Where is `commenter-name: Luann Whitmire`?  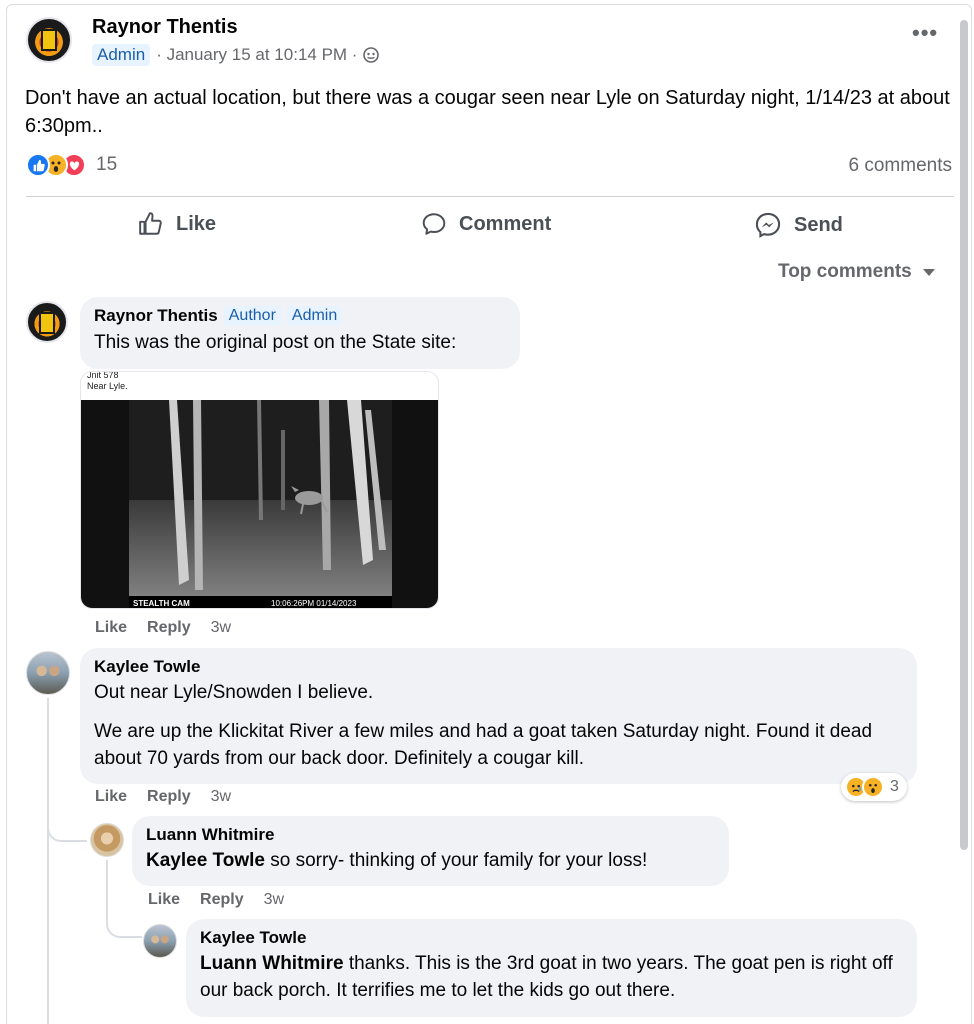 commenter-name: Luann Whitmire is located at coordinates (430, 835).